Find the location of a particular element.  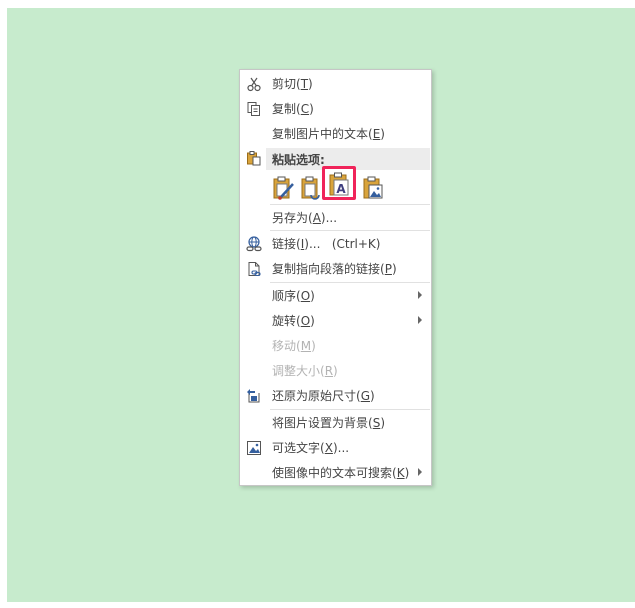

menu-item-copy-paragraph-link: 复制指向段落的链接(P) is located at coordinates (335, 268).